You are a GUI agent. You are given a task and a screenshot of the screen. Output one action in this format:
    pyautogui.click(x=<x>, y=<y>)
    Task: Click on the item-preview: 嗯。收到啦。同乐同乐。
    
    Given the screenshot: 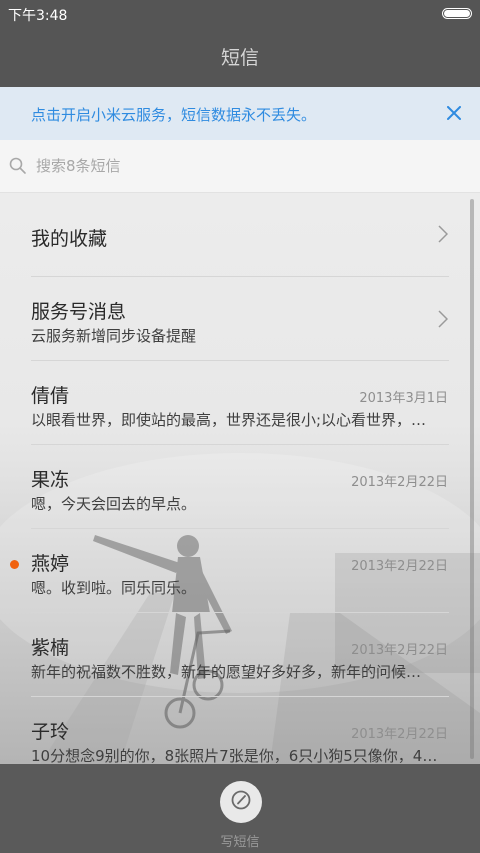 What is the action you would take?
    pyautogui.click(x=114, y=588)
    